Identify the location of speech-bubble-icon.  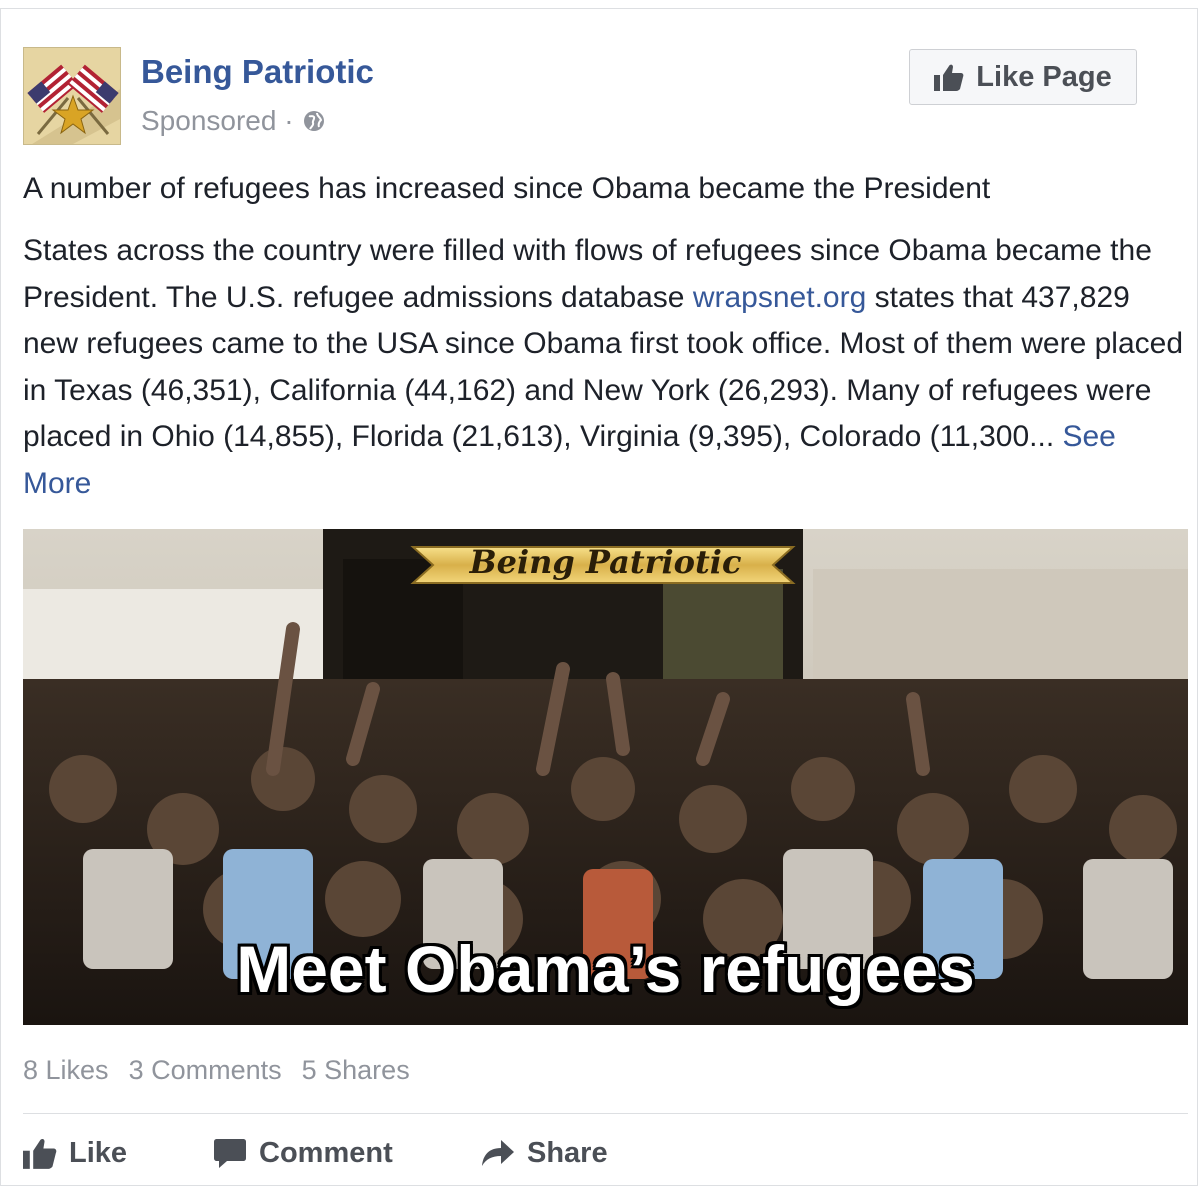
(230, 1153).